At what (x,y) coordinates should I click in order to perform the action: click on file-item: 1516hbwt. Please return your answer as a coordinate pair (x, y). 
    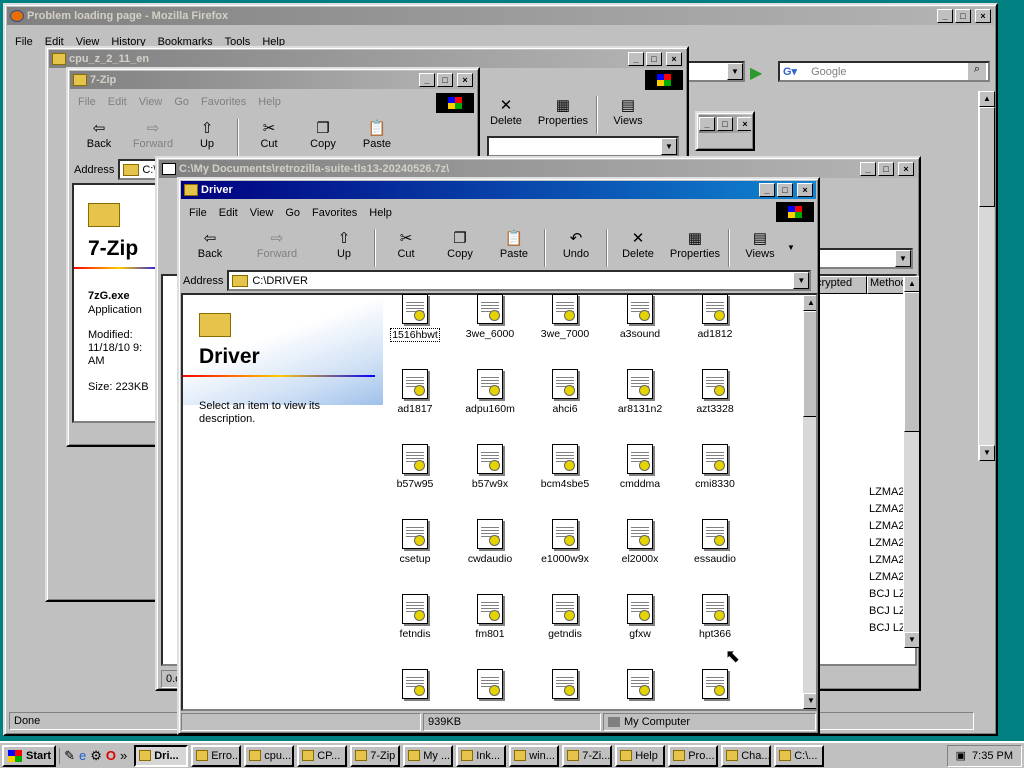
    Looking at the image, I should click on (415, 318).